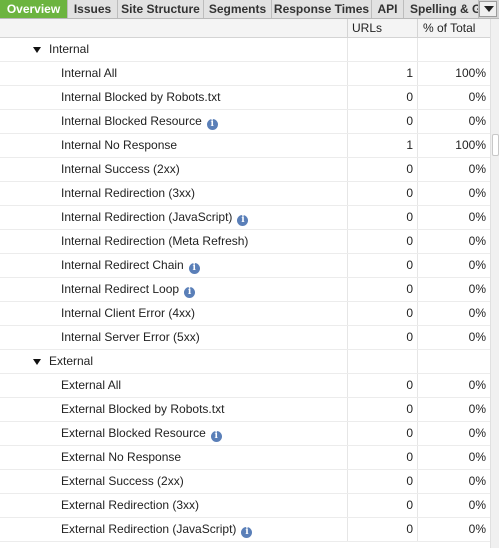 This screenshot has width=499, height=548. I want to click on row-label: Internal No Response, so click(119, 145).